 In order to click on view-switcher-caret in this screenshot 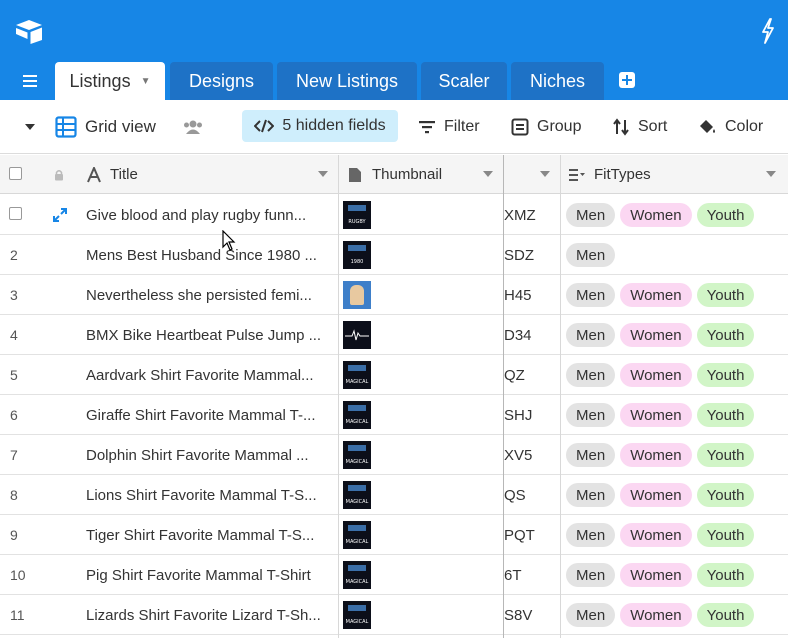, I will do `click(34, 127)`.